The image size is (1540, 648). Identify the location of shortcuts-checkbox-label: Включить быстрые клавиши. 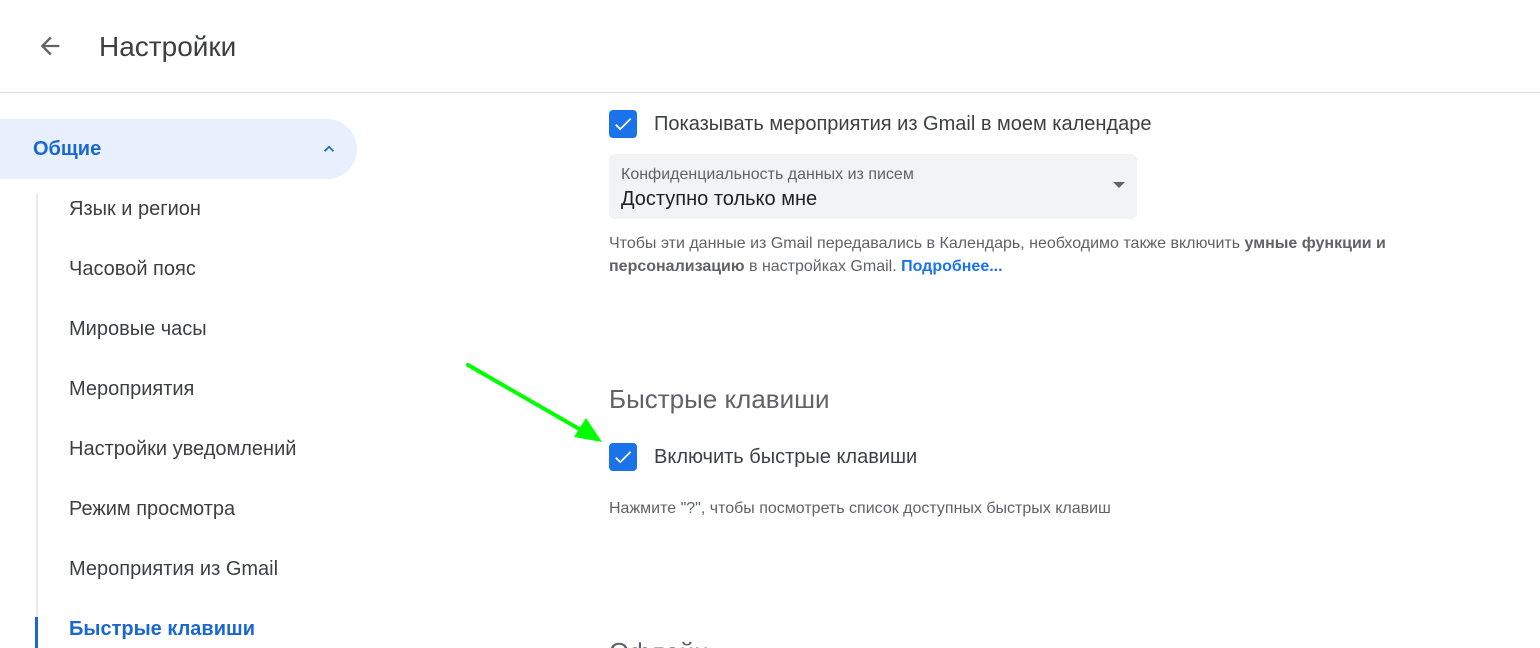
(786, 457).